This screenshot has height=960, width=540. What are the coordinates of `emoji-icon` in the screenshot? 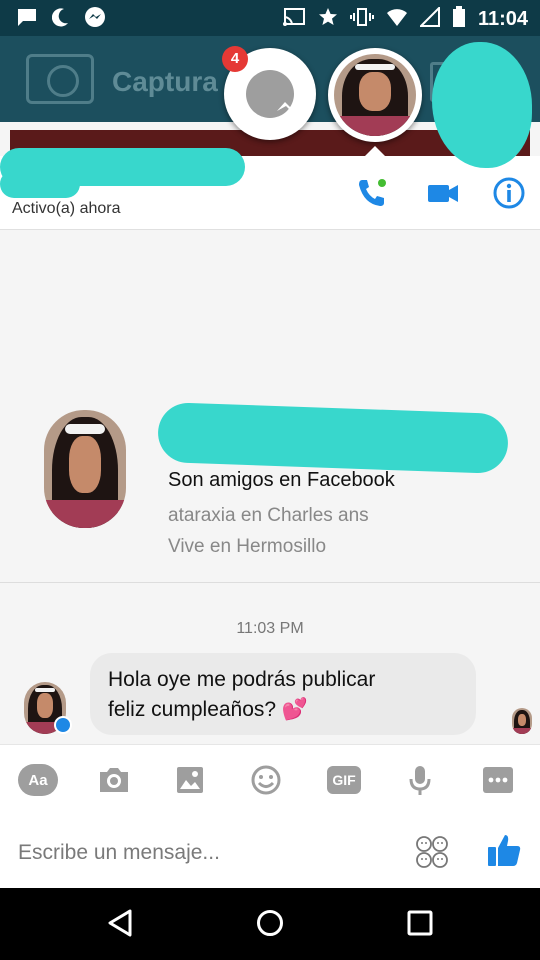 It's located at (266, 780).